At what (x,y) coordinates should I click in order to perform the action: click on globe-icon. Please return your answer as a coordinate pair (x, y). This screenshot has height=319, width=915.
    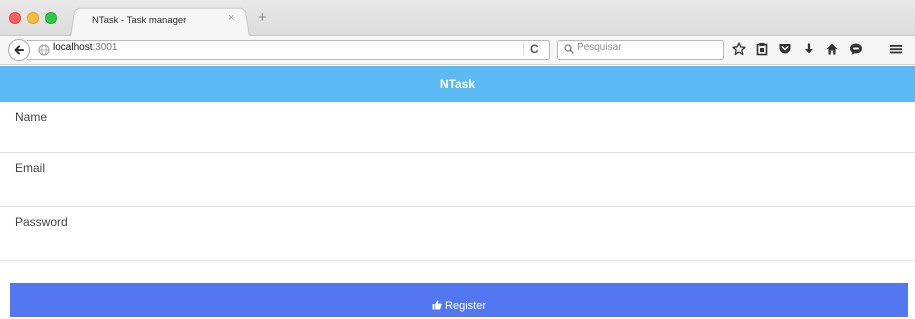
    Looking at the image, I should click on (44, 50).